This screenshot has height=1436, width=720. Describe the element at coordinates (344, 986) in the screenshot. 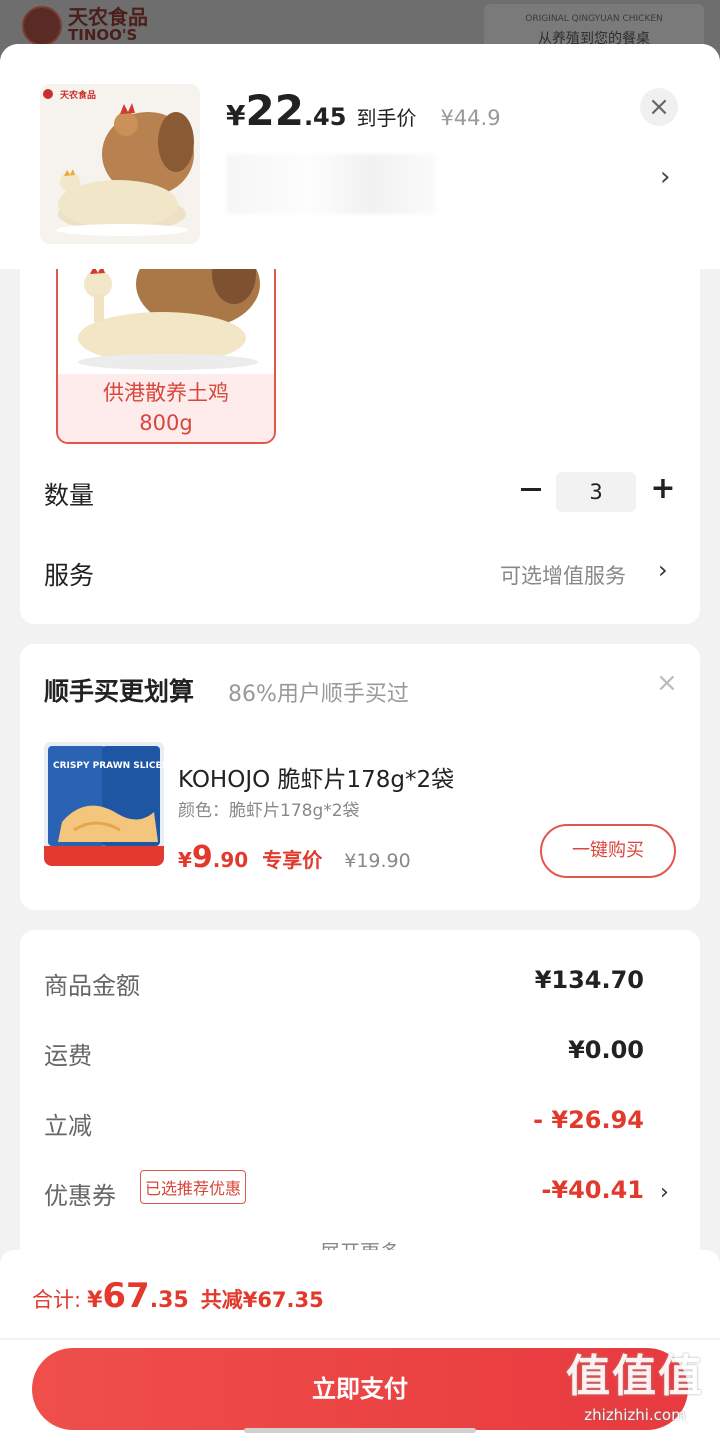

I see `summary-row: 商品金额 ¥134.70` at that location.